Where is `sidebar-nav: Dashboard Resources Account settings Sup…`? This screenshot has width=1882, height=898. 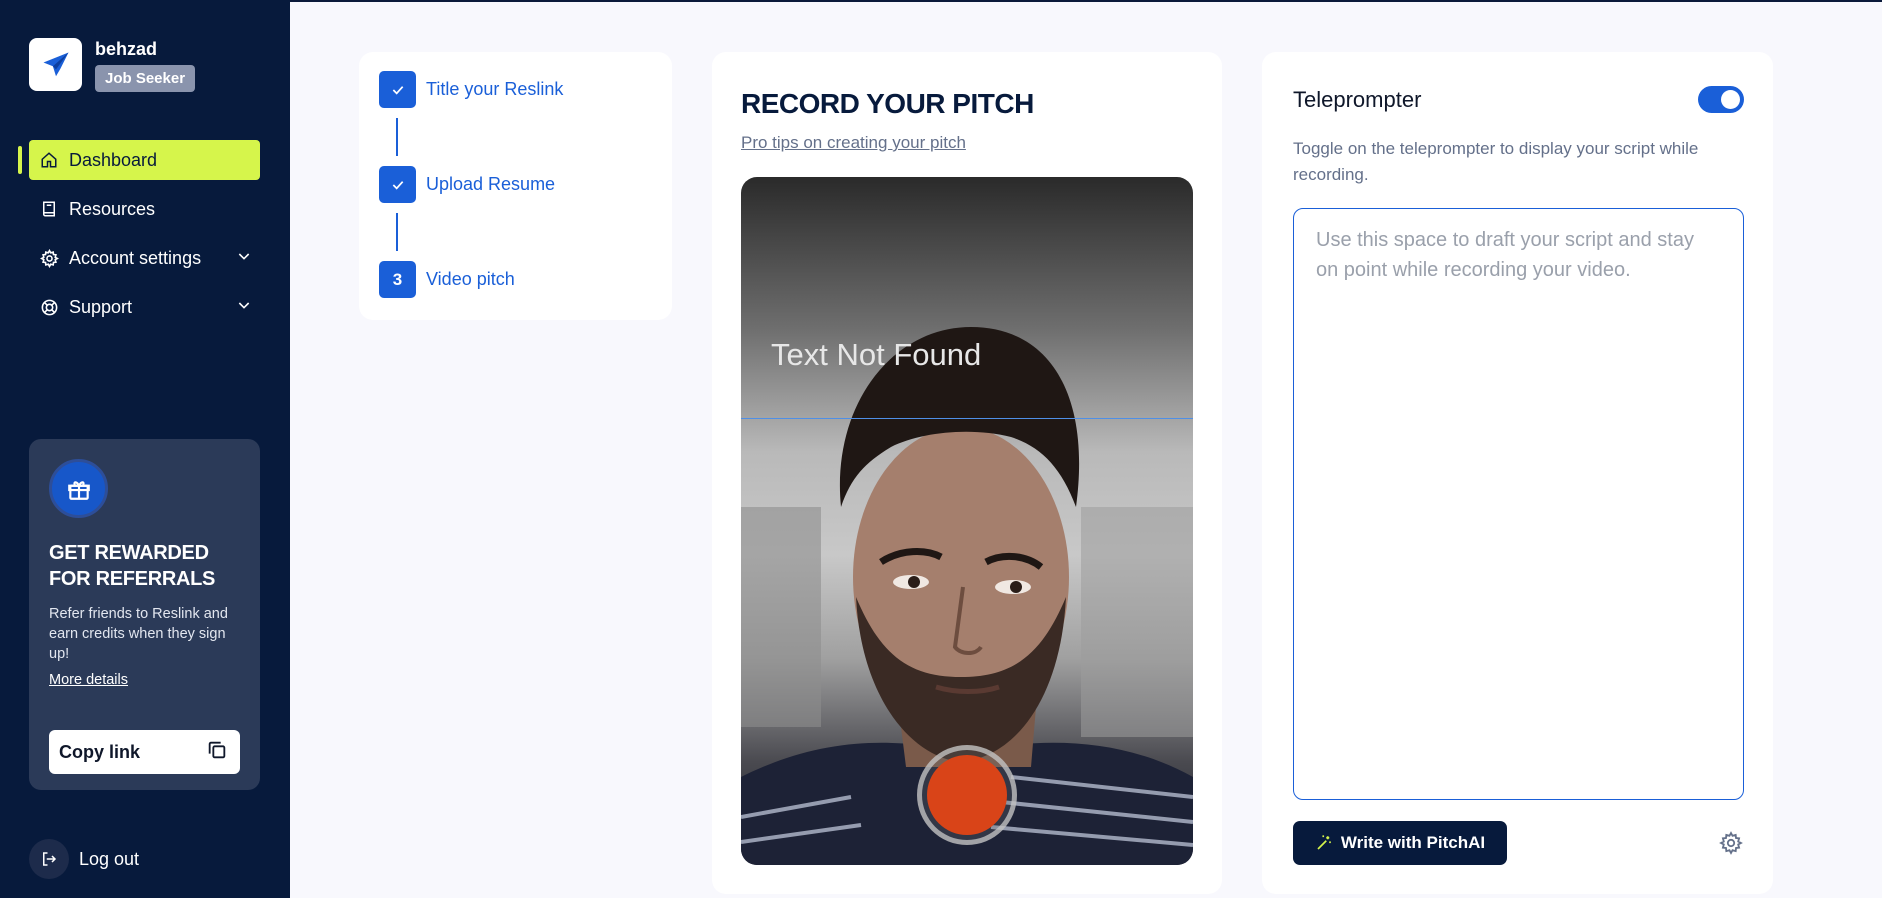 sidebar-nav: Dashboard Resources Account settings Sup… is located at coordinates (144, 238).